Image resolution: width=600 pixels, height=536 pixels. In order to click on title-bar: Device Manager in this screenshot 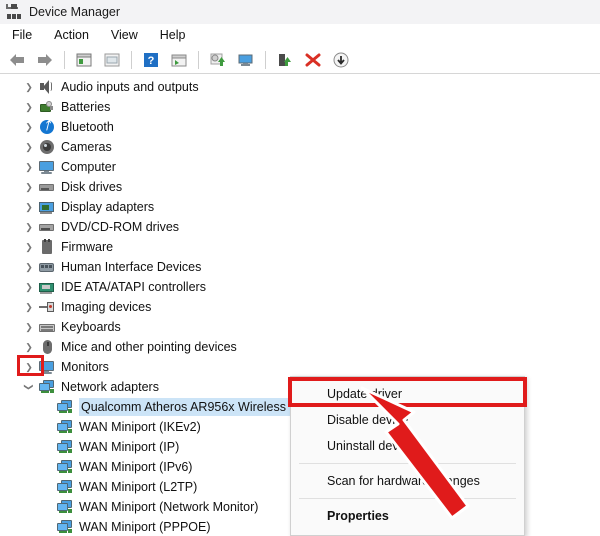, I will do `click(300, 12)`.